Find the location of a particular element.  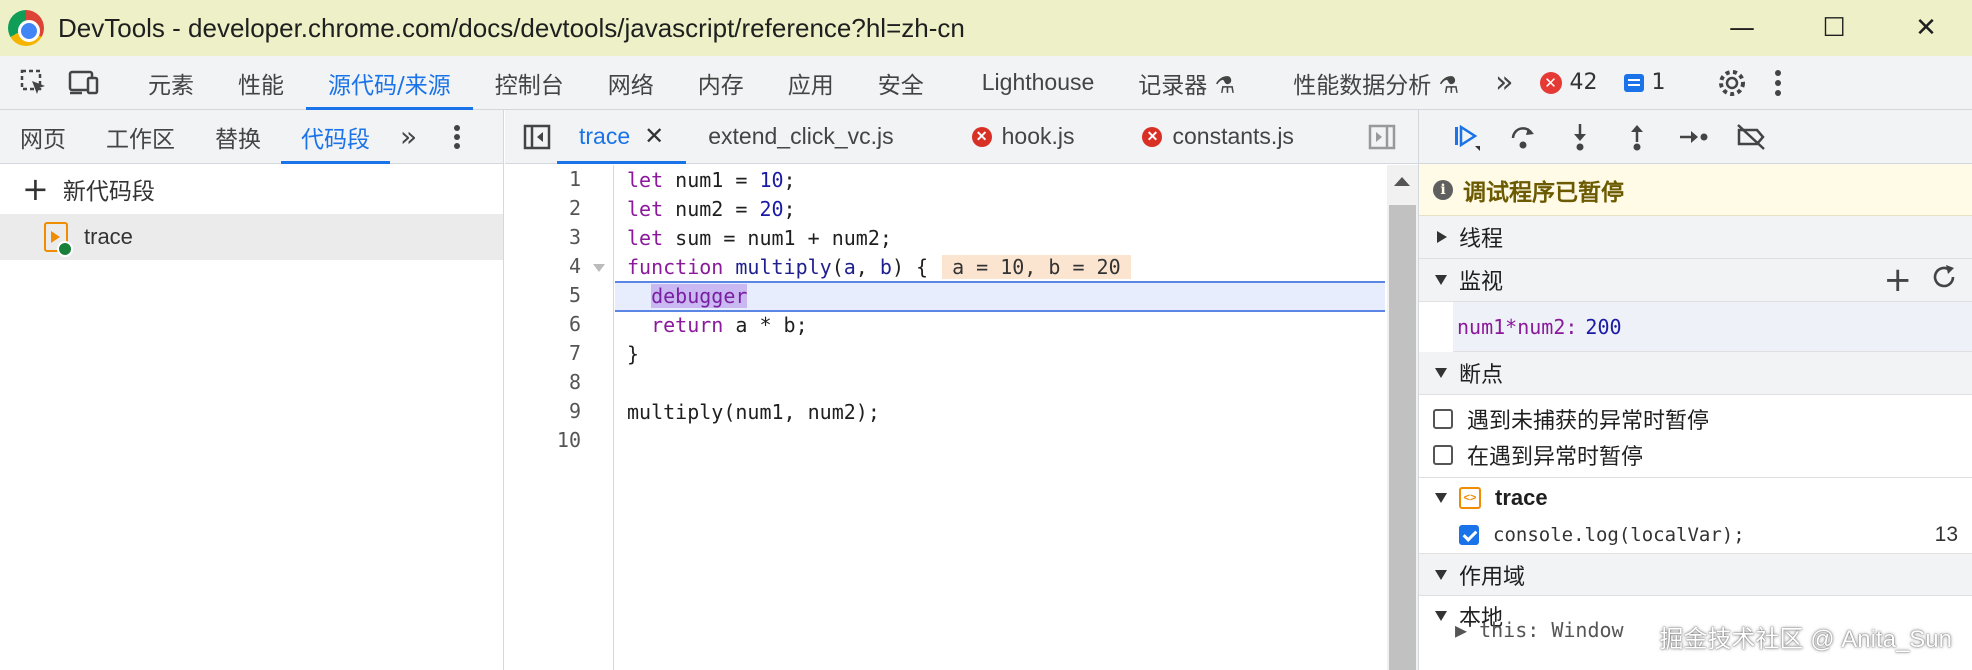

line-number: 1 is located at coordinates (543, 179).